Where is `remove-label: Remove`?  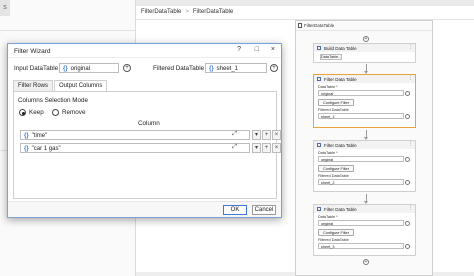 remove-label: Remove is located at coordinates (74, 112).